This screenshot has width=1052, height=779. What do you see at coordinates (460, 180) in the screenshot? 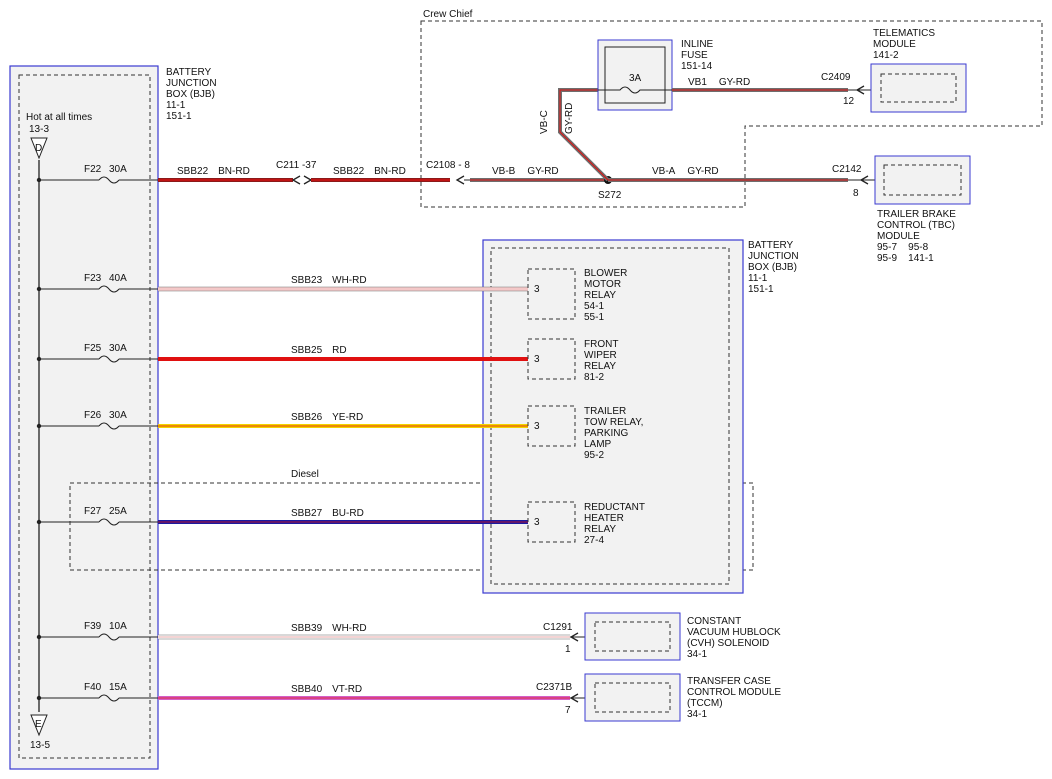
I see `c2108-arrow` at bounding box center [460, 180].